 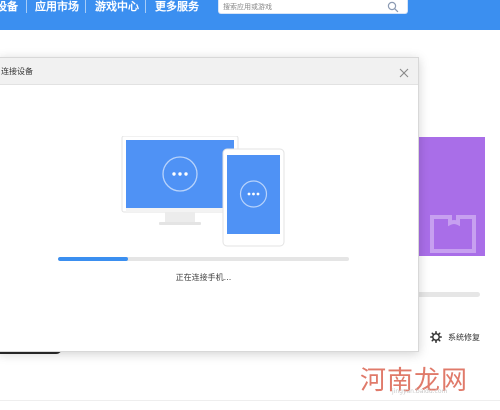 I want to click on system-repair-button: 系统修复, so click(x=455, y=337).